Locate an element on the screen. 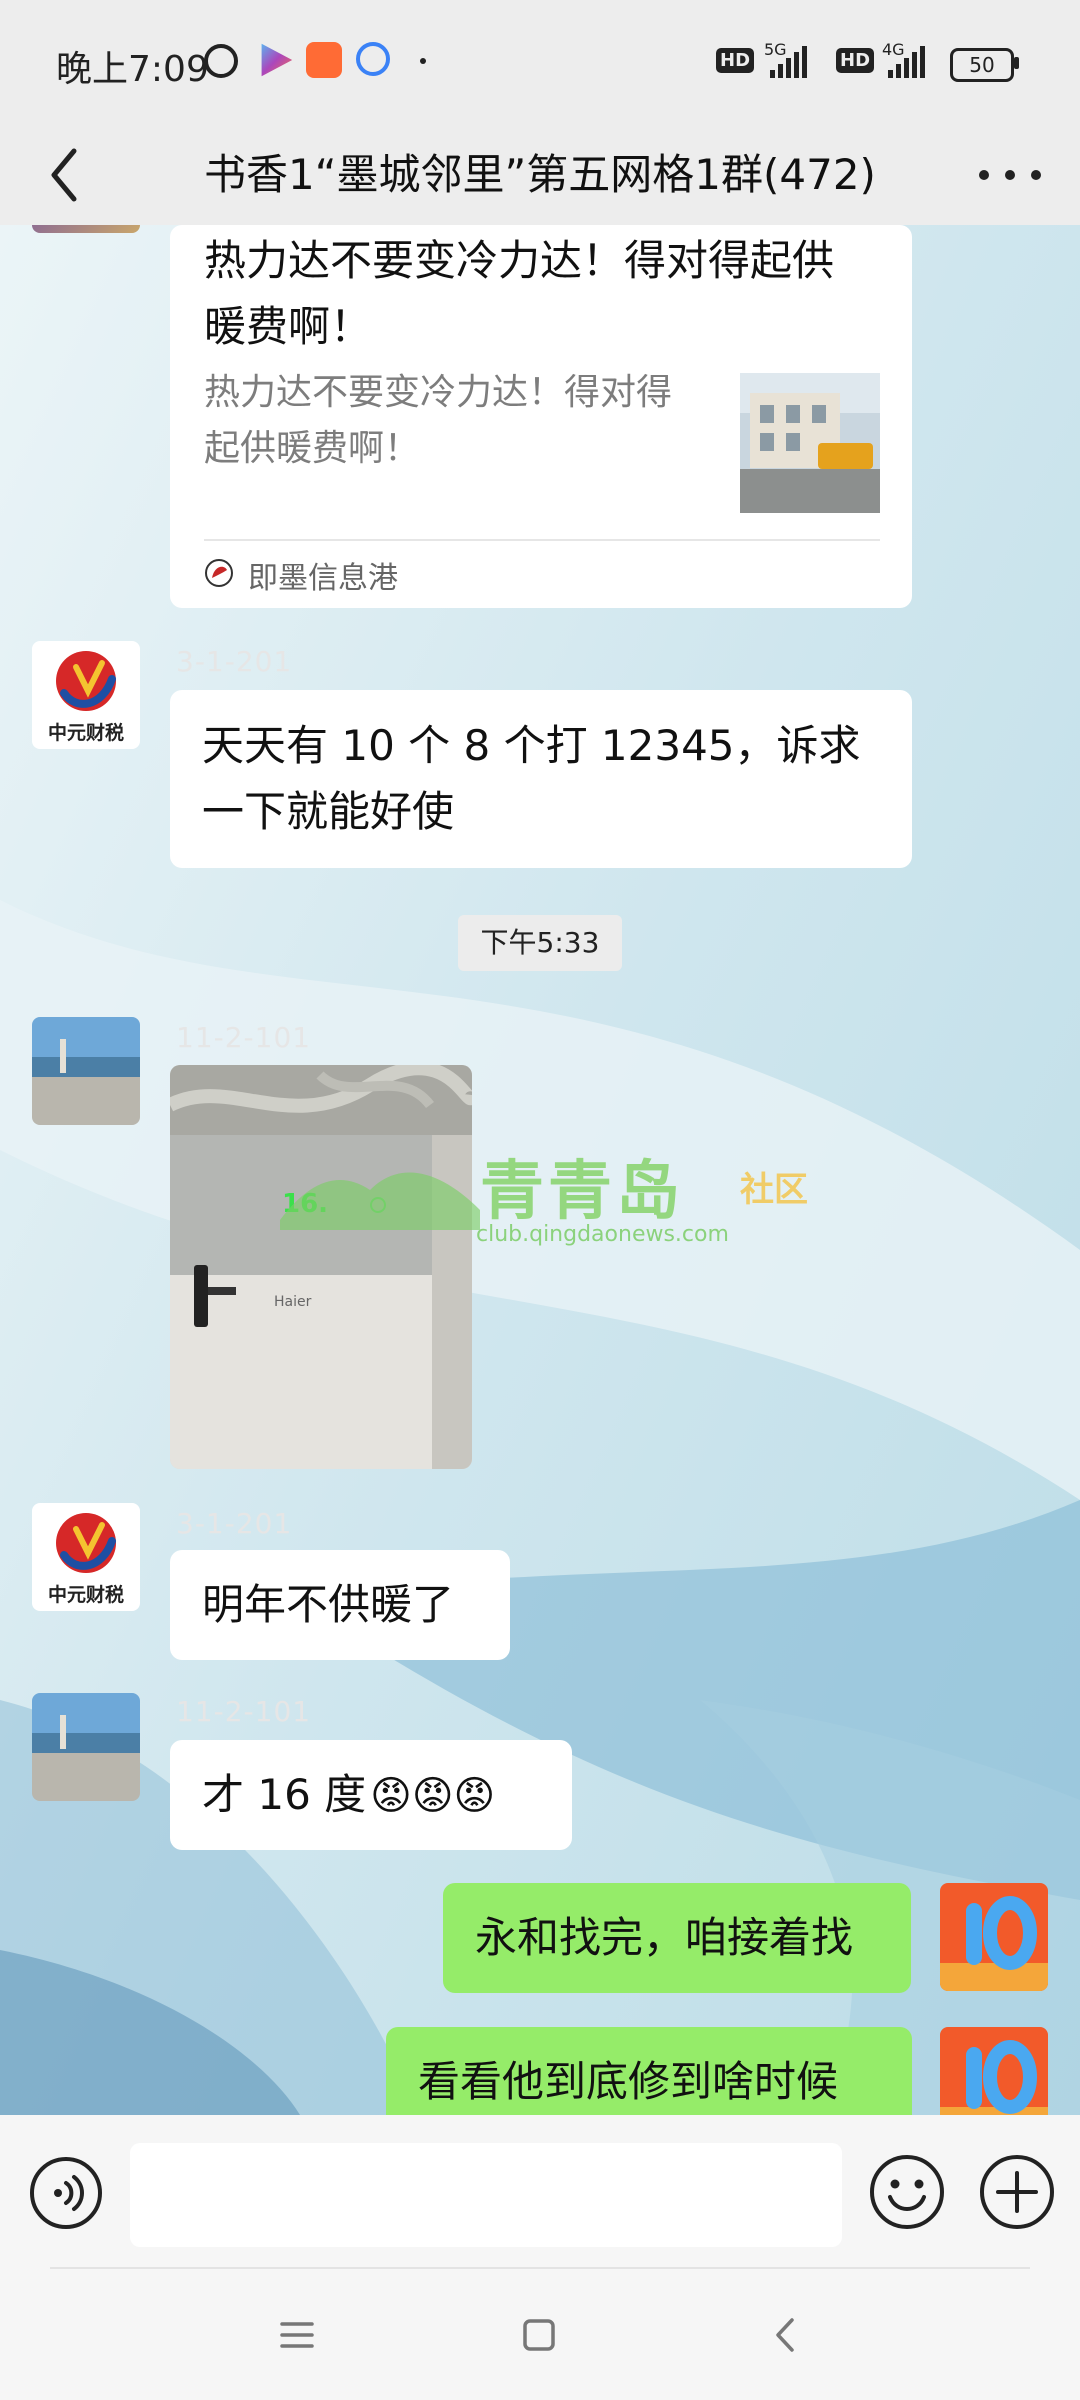 The width and height of the screenshot is (1080, 2400). message-bubble: 才 16 度 😡😡😡 is located at coordinates (371, 1795).